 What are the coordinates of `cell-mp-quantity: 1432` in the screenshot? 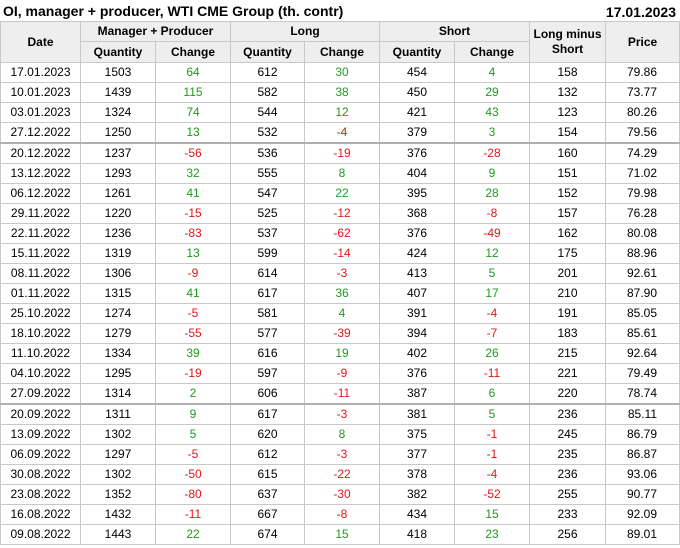 It's located at (118, 514).